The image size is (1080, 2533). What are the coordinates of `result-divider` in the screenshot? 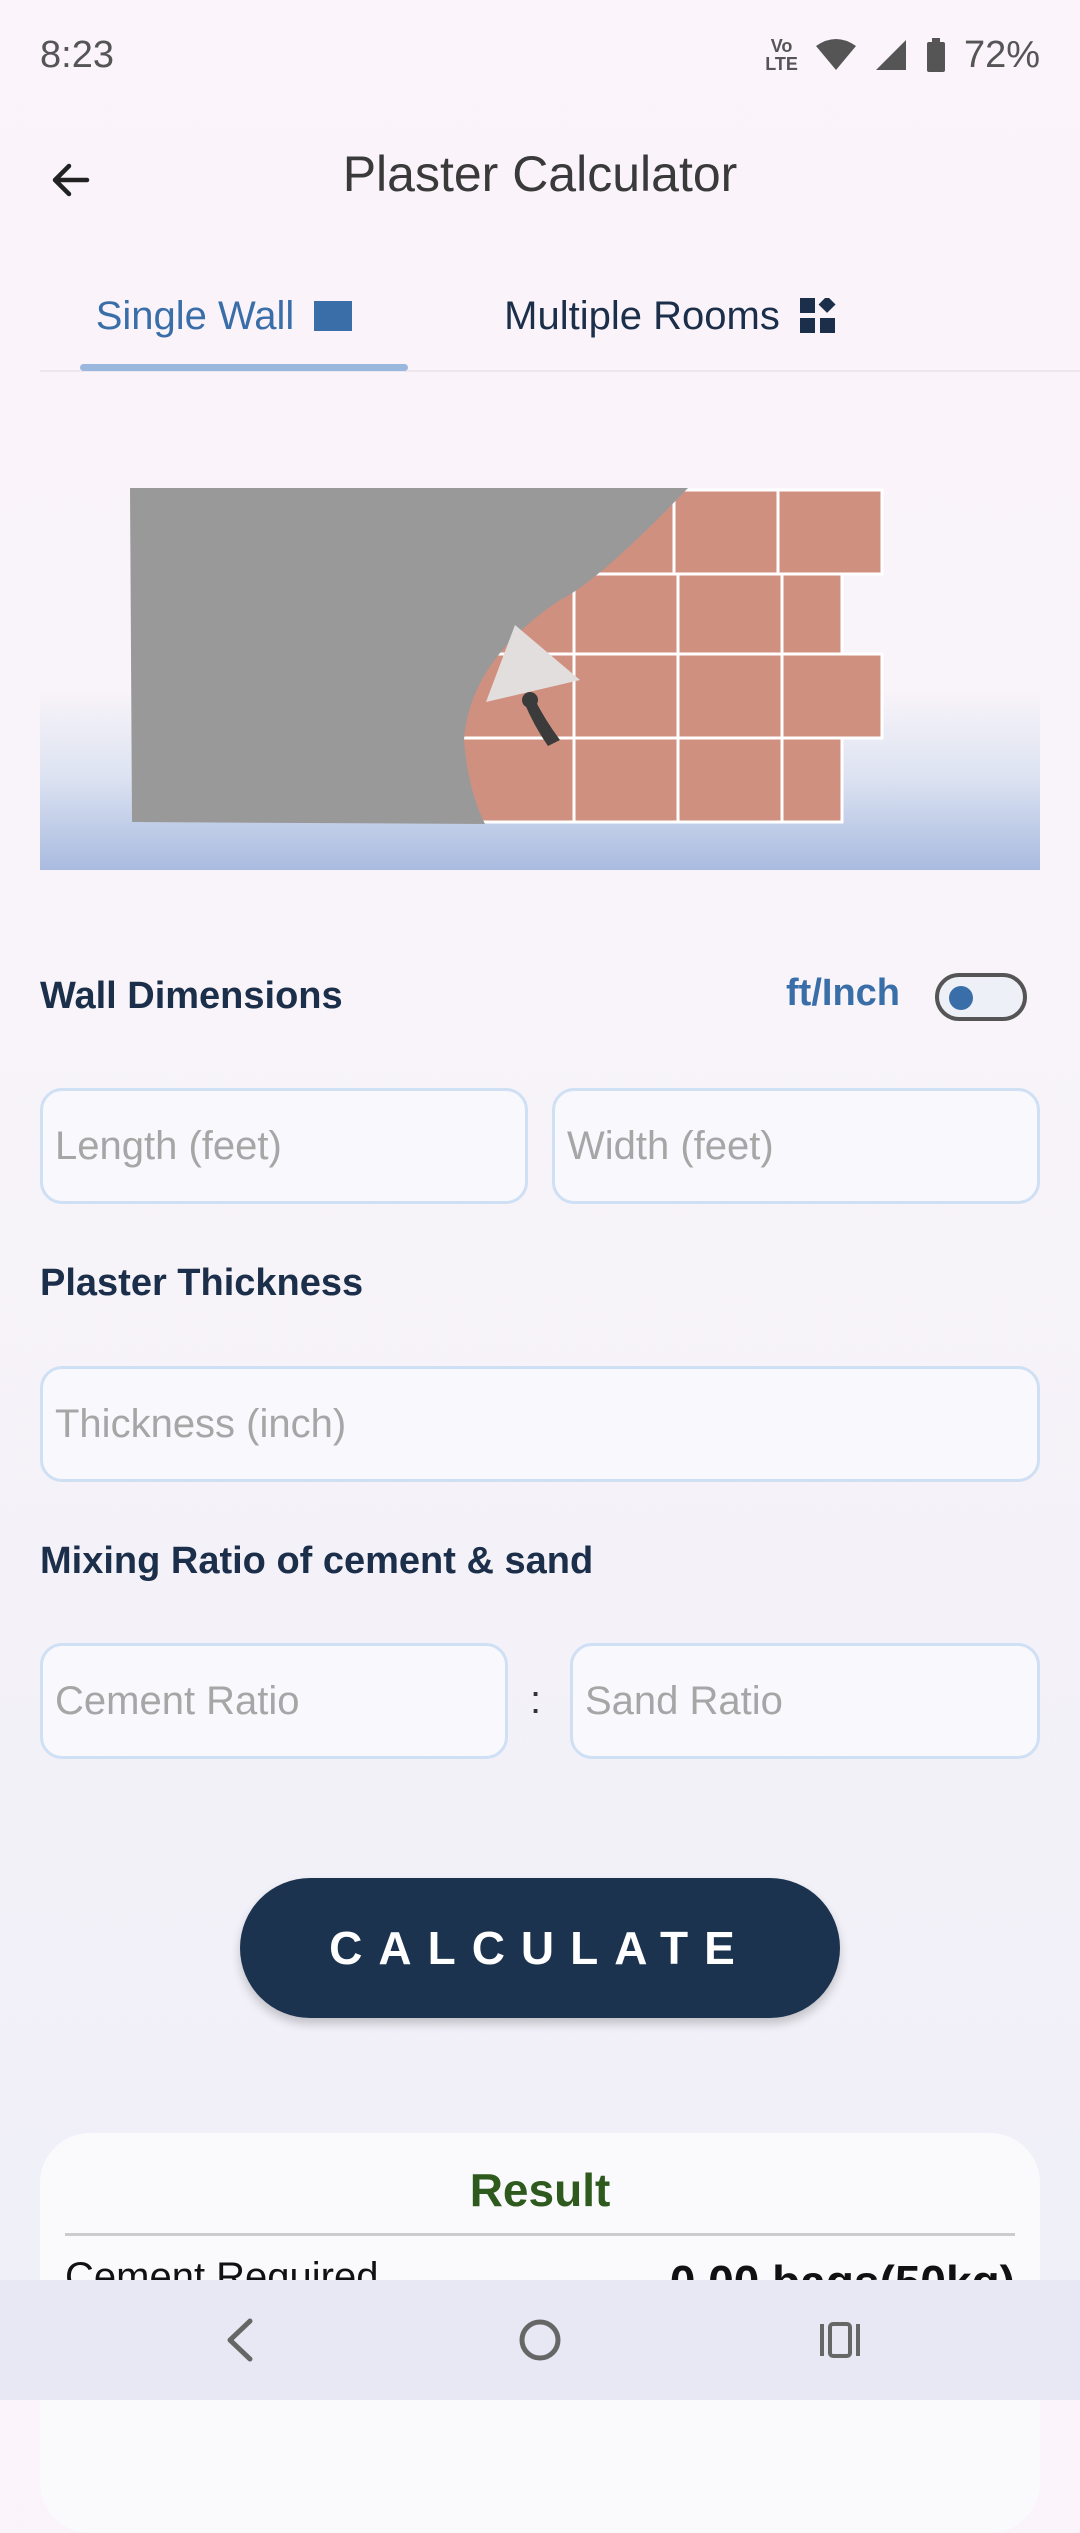 It's located at (540, 2234).